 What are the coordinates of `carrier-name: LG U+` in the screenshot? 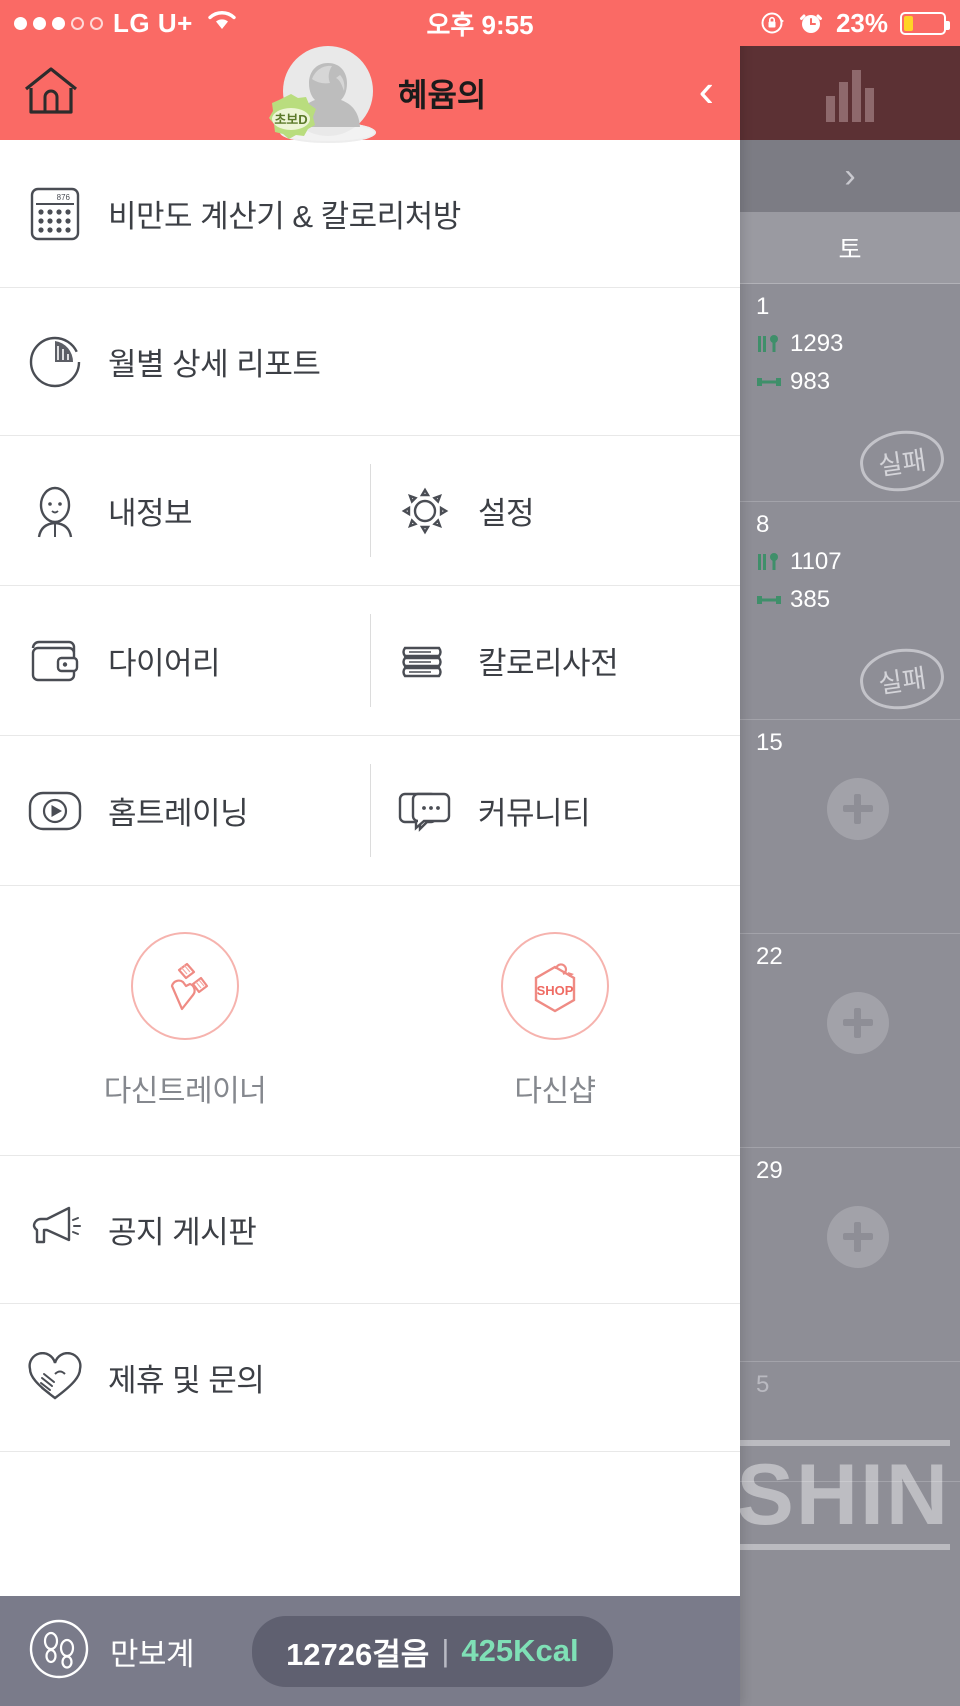 It's located at (153, 22).